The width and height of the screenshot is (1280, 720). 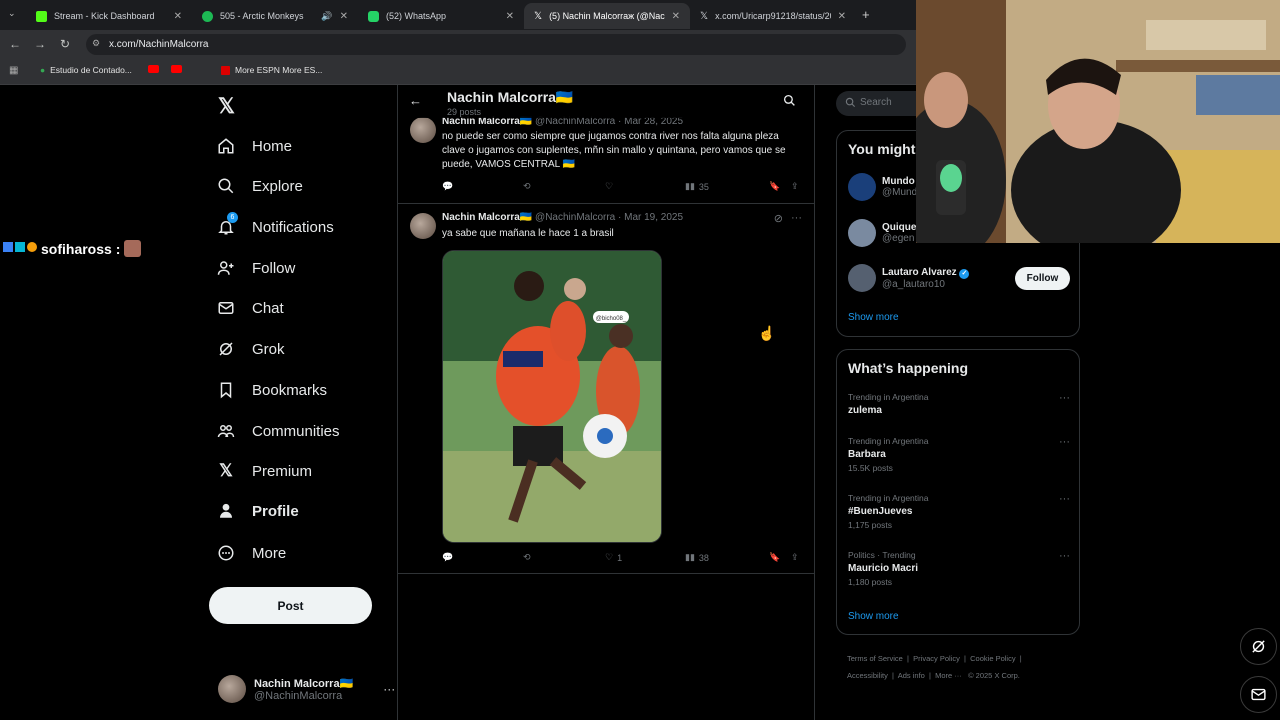 What do you see at coordinates (326, 16) in the screenshot?
I see `speaker-icon: 🔊` at bounding box center [326, 16].